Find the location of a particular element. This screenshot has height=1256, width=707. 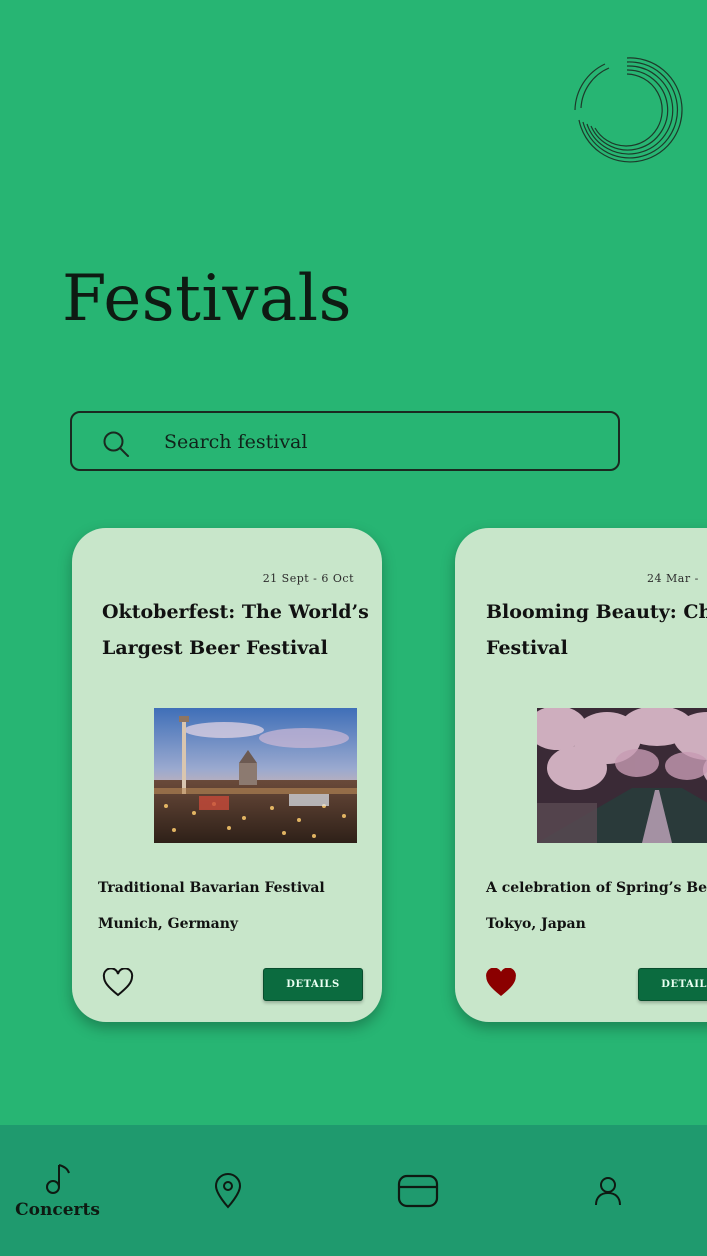

nav-item-concerts: Concerts is located at coordinates (57, 1190).